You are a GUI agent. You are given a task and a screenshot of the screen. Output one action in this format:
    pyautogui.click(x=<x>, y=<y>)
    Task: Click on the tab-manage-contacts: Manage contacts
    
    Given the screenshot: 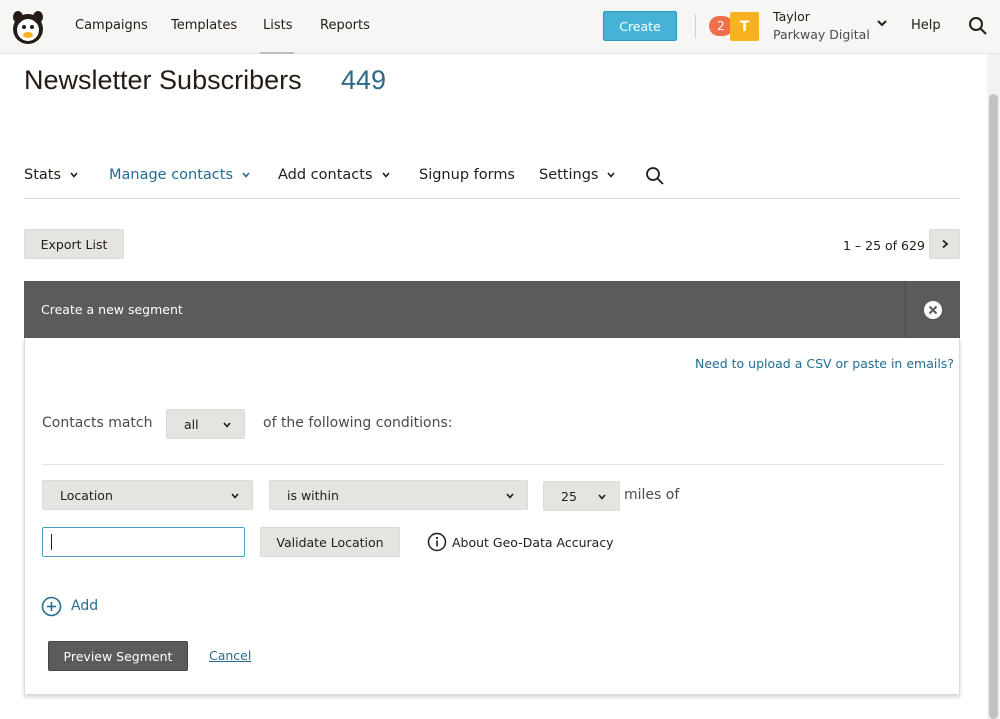 What is the action you would take?
    pyautogui.click(x=180, y=175)
    